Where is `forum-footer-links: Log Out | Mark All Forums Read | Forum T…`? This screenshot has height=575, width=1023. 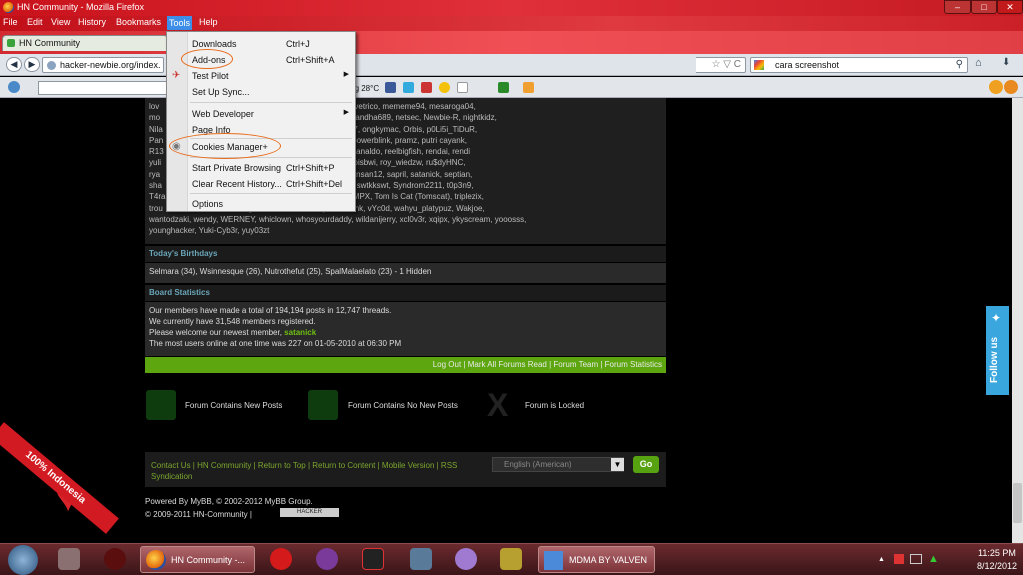
forum-footer-links: Log Out | Mark All Forums Read | Forum T… is located at coordinates (405, 365).